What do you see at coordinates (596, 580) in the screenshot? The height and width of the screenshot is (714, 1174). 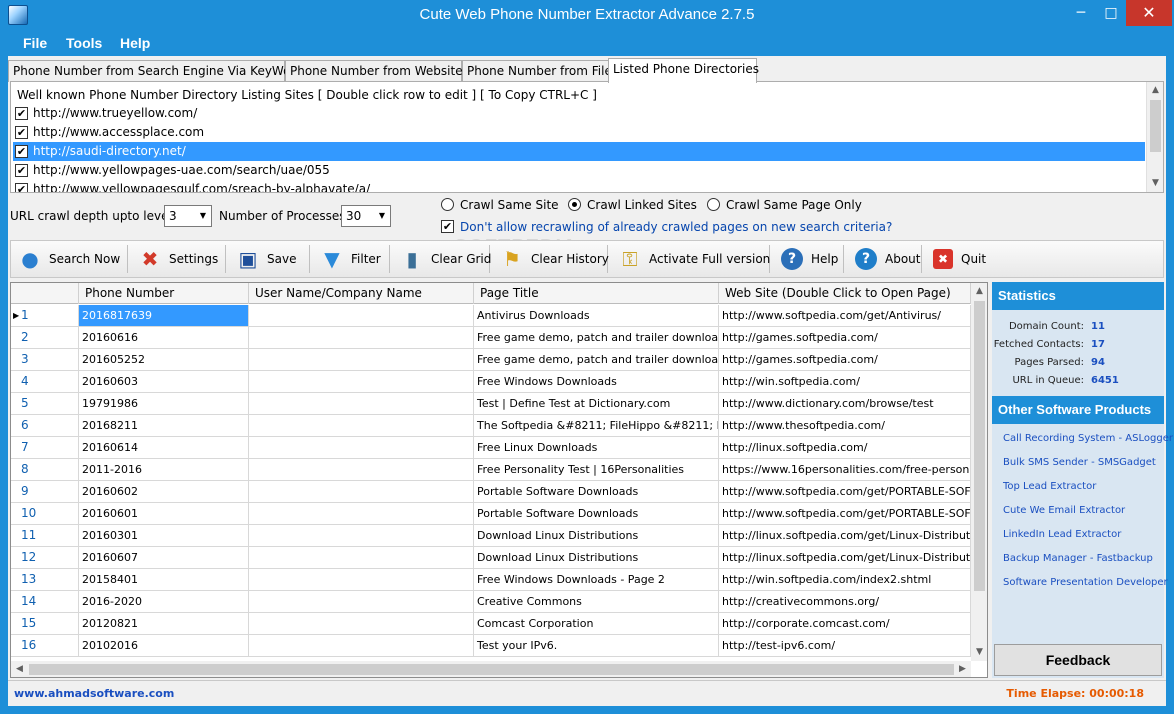 I see `page-title-cell: Free Windows Downloads - Page 2` at bounding box center [596, 580].